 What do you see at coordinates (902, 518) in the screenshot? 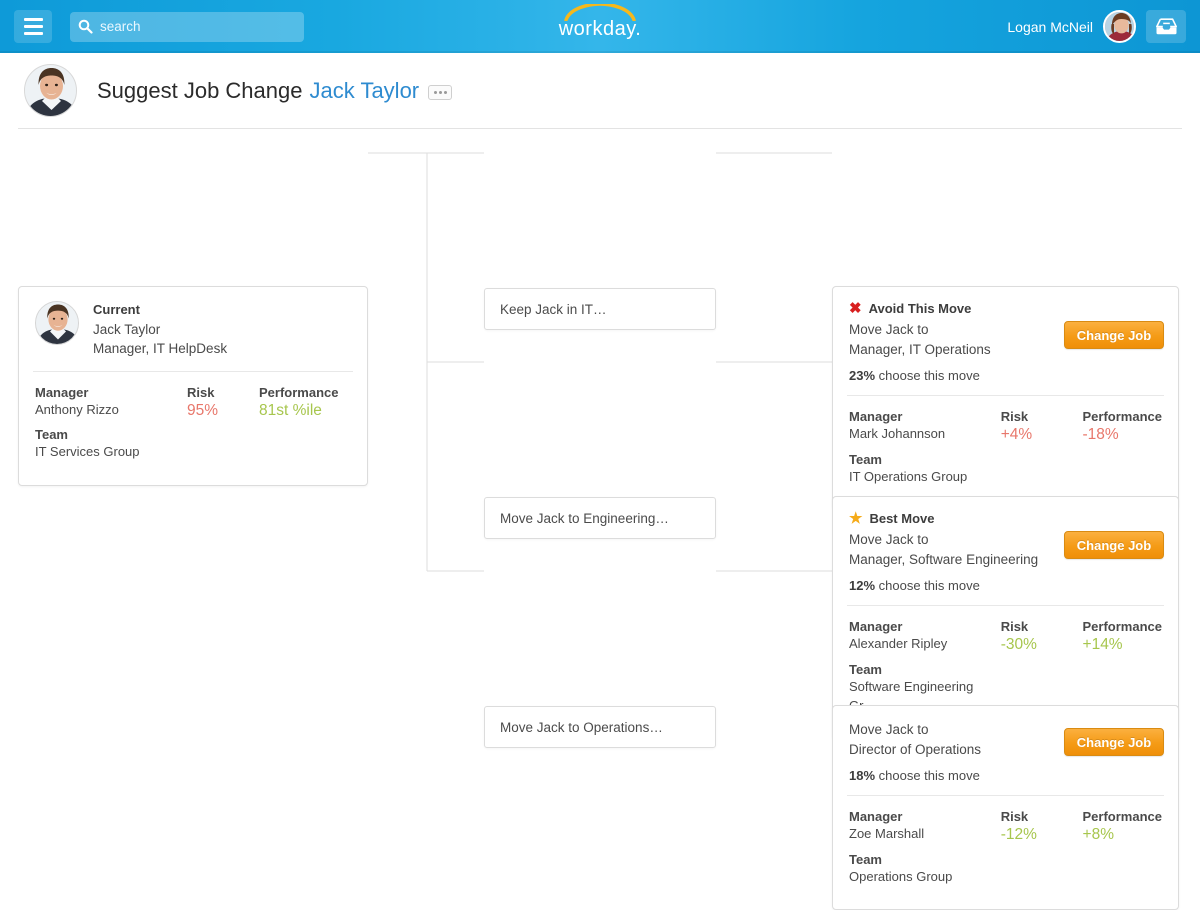
I see `status-badge-label: Best Move` at bounding box center [902, 518].